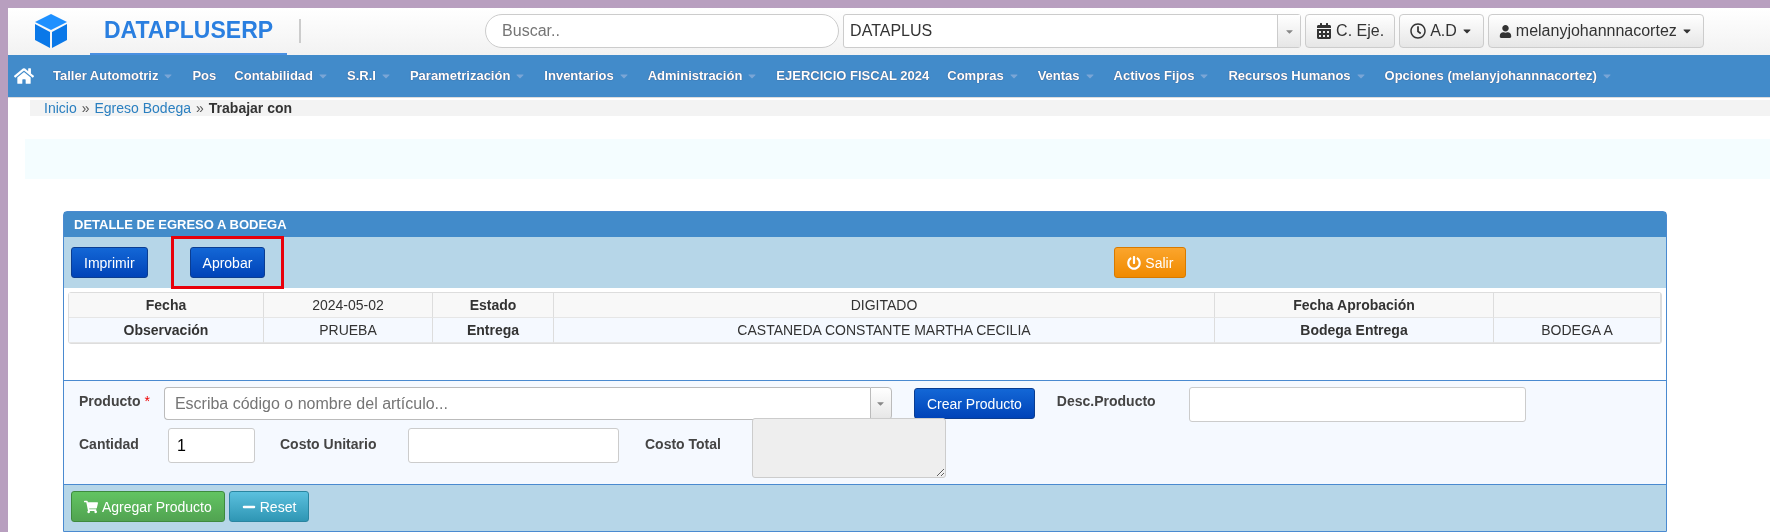  Describe the element at coordinates (1162, 76) in the screenshot. I see `nav-menu-item: Activos Fijos` at that location.